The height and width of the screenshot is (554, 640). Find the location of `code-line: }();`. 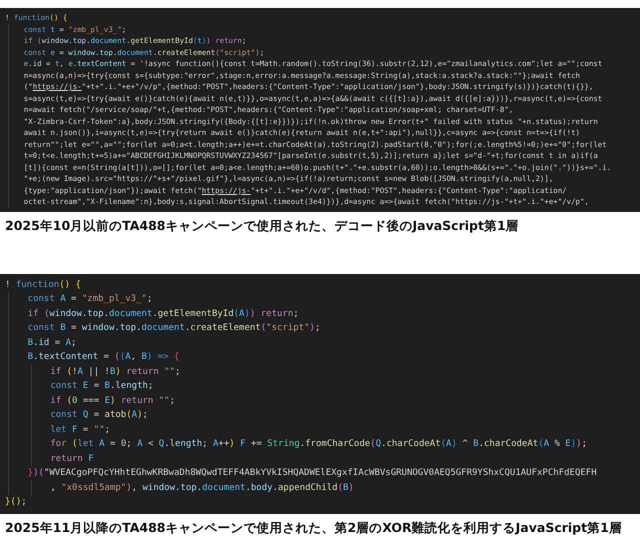

code-line: }(); is located at coordinates (16, 502).